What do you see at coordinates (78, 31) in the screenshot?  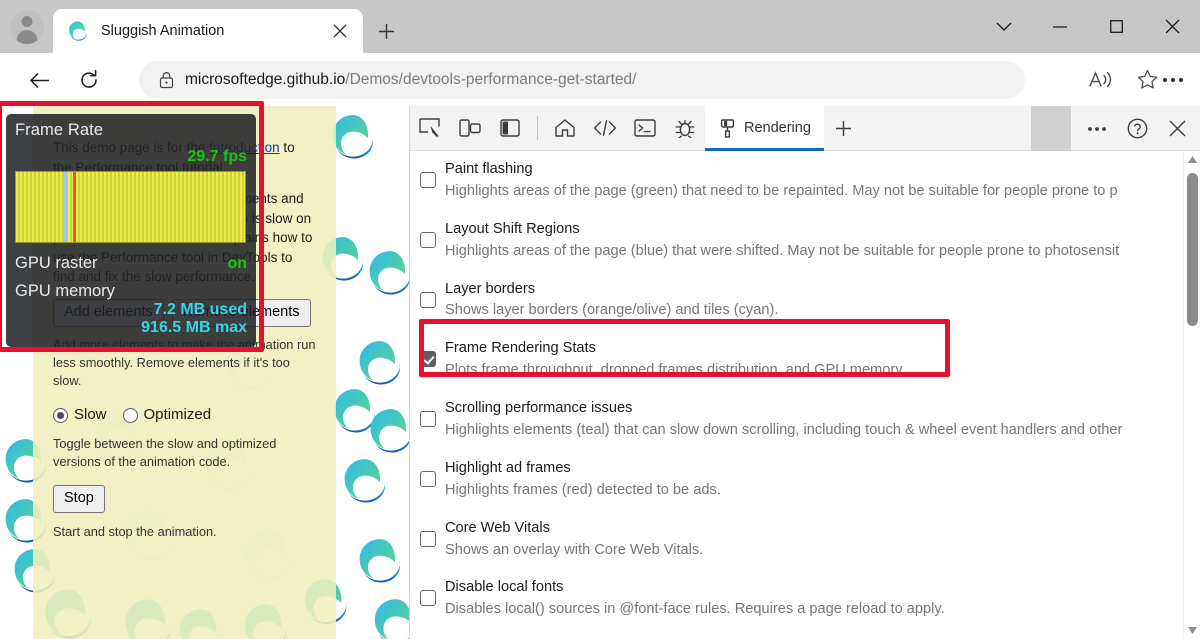 I see `edge-logo-icon` at bounding box center [78, 31].